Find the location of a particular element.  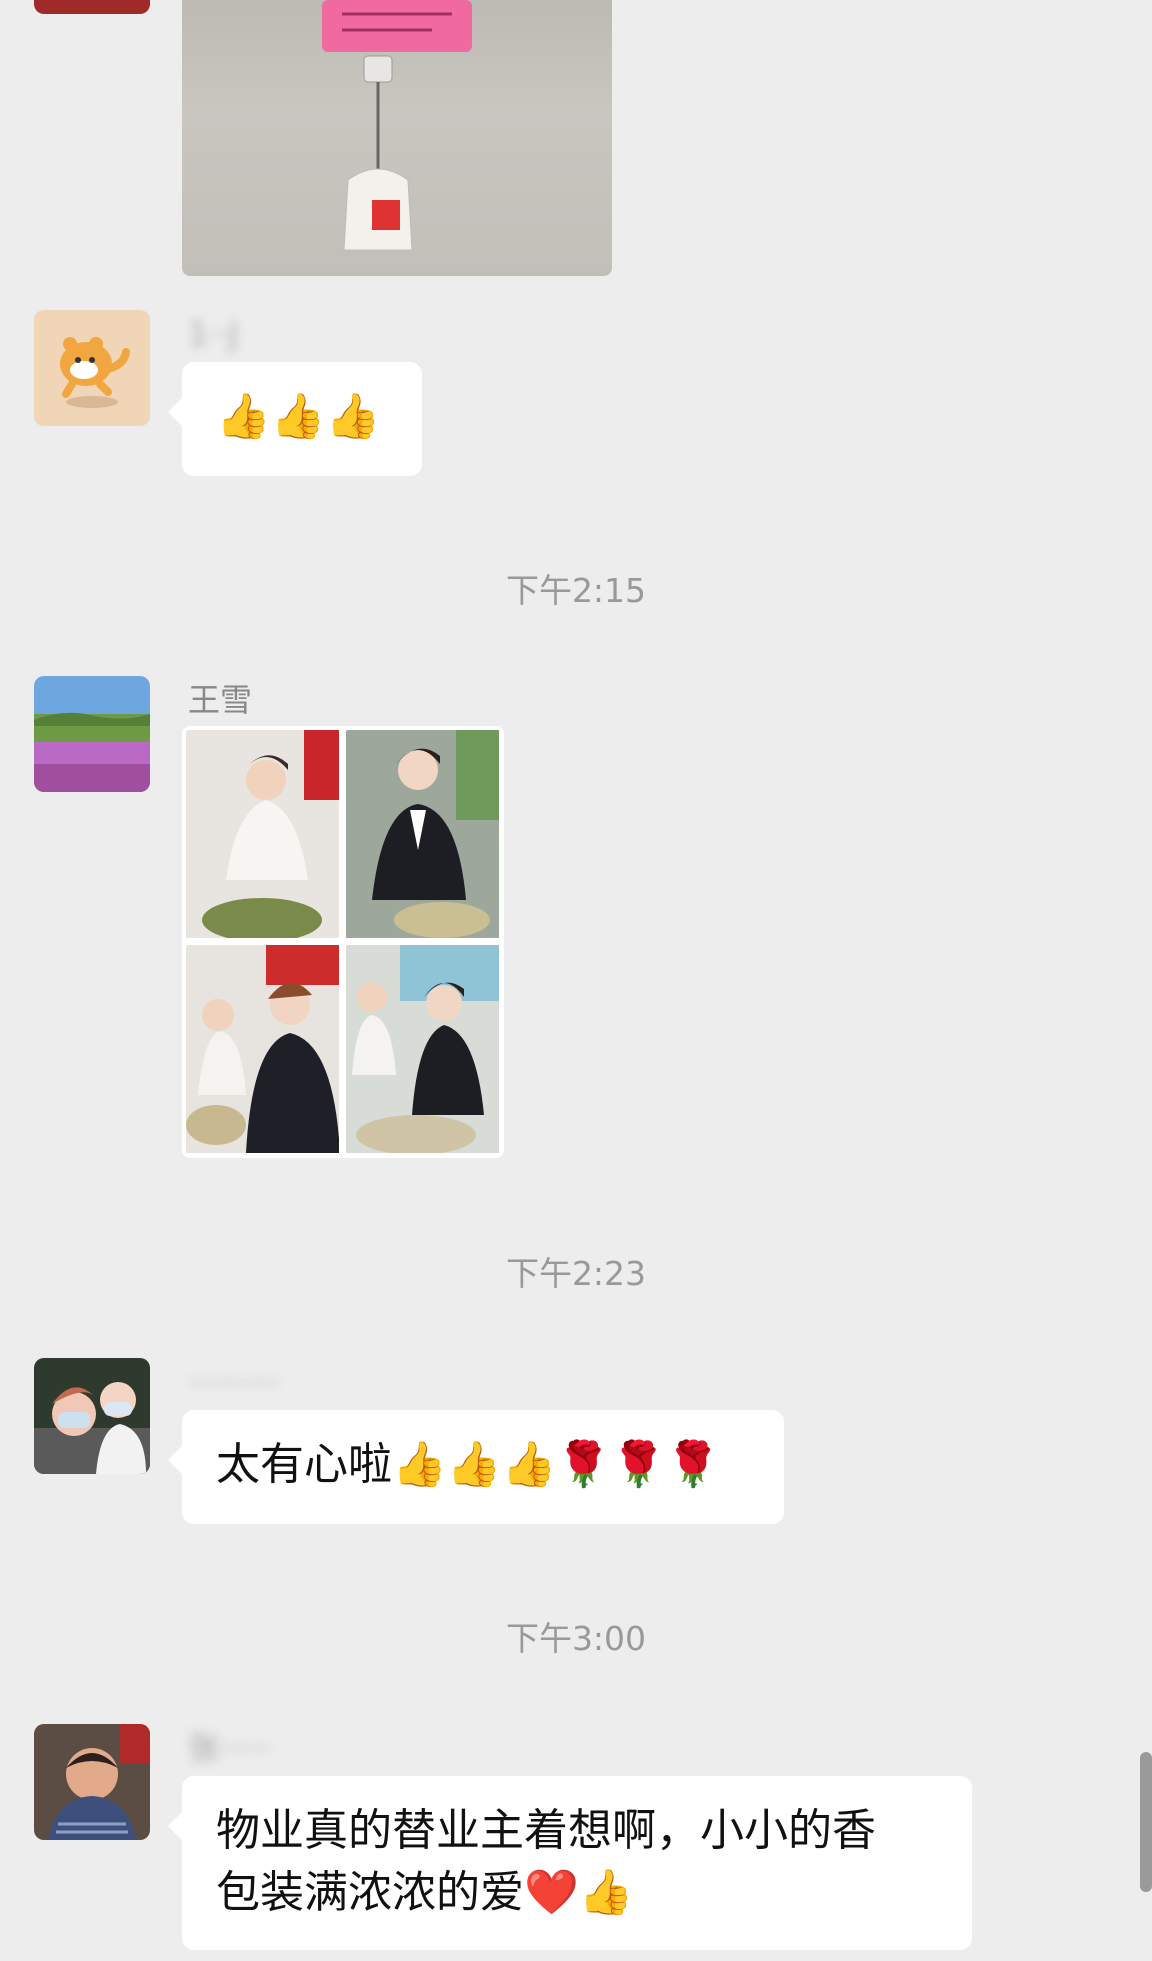

sender-name: 张····· is located at coordinates (229, 1748).